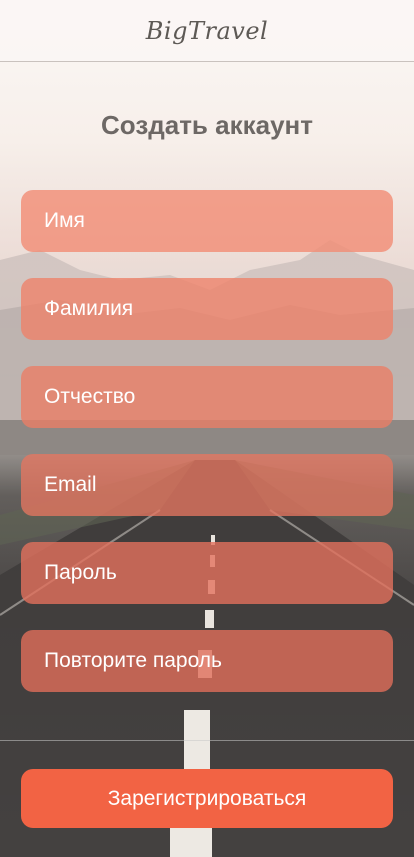  I want to click on app-header: BigTravel, so click(207, 31).